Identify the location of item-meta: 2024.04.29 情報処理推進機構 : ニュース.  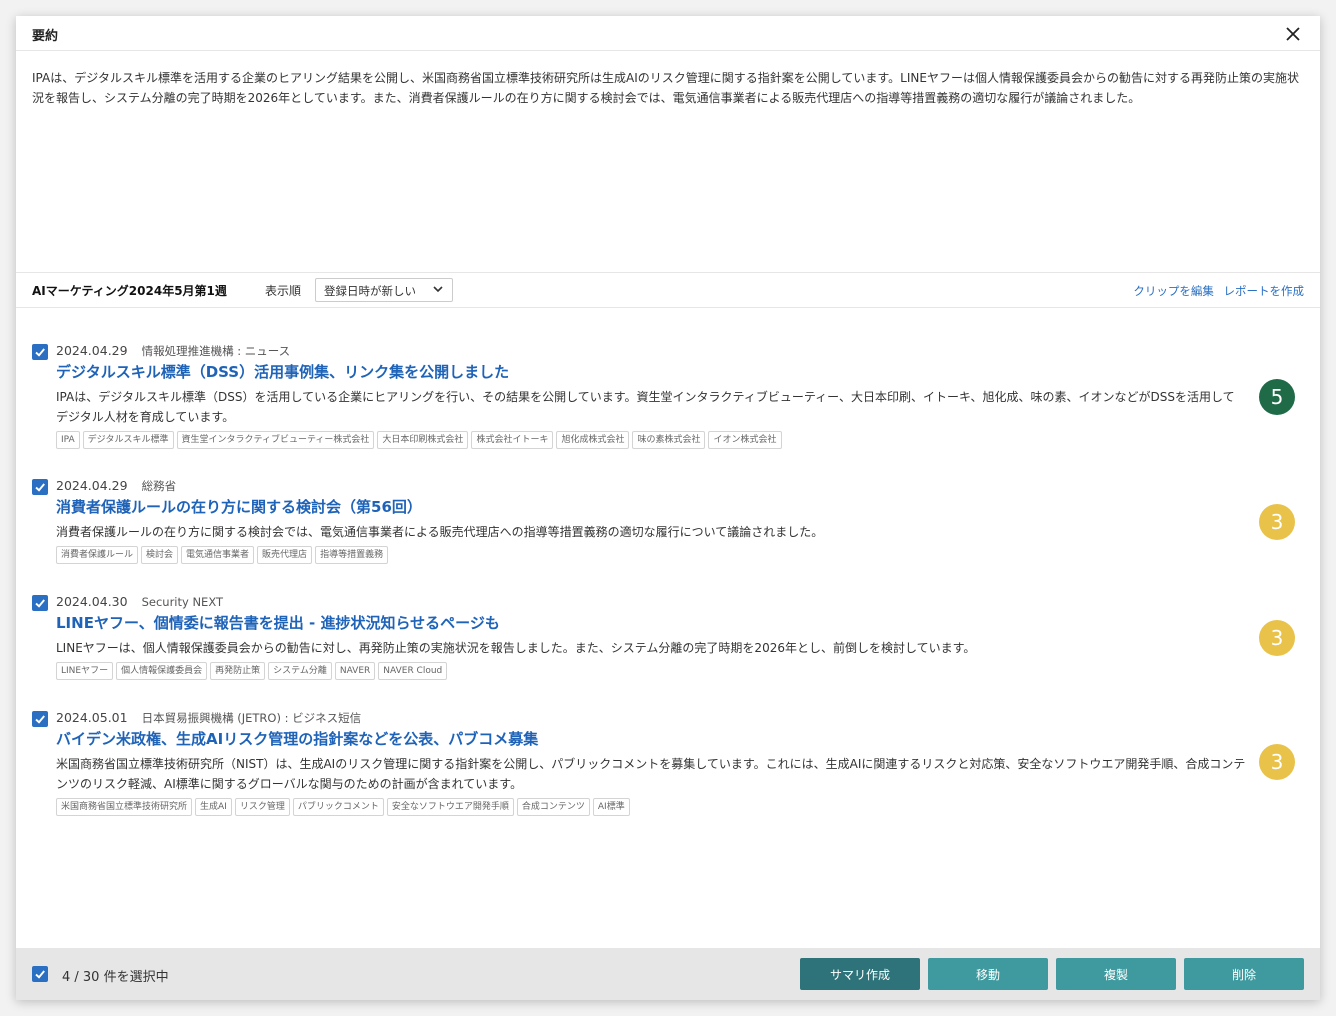
(173, 351).